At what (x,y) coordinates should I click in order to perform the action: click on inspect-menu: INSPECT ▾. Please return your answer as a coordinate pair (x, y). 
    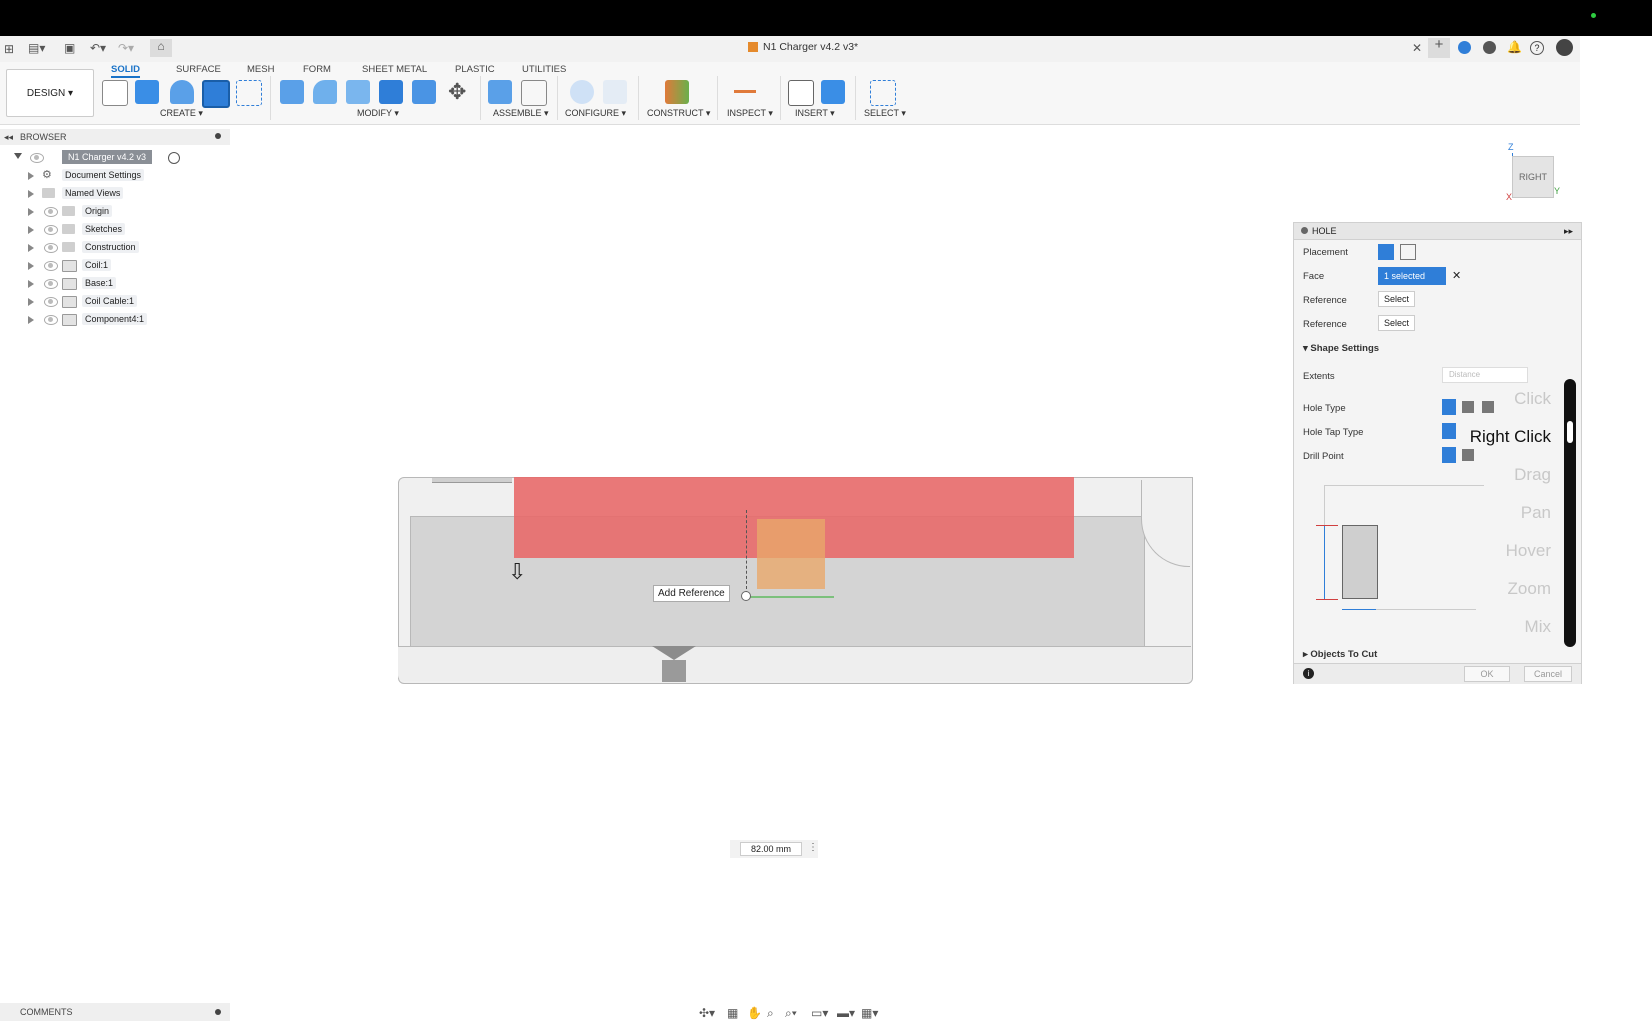
    Looking at the image, I should click on (750, 113).